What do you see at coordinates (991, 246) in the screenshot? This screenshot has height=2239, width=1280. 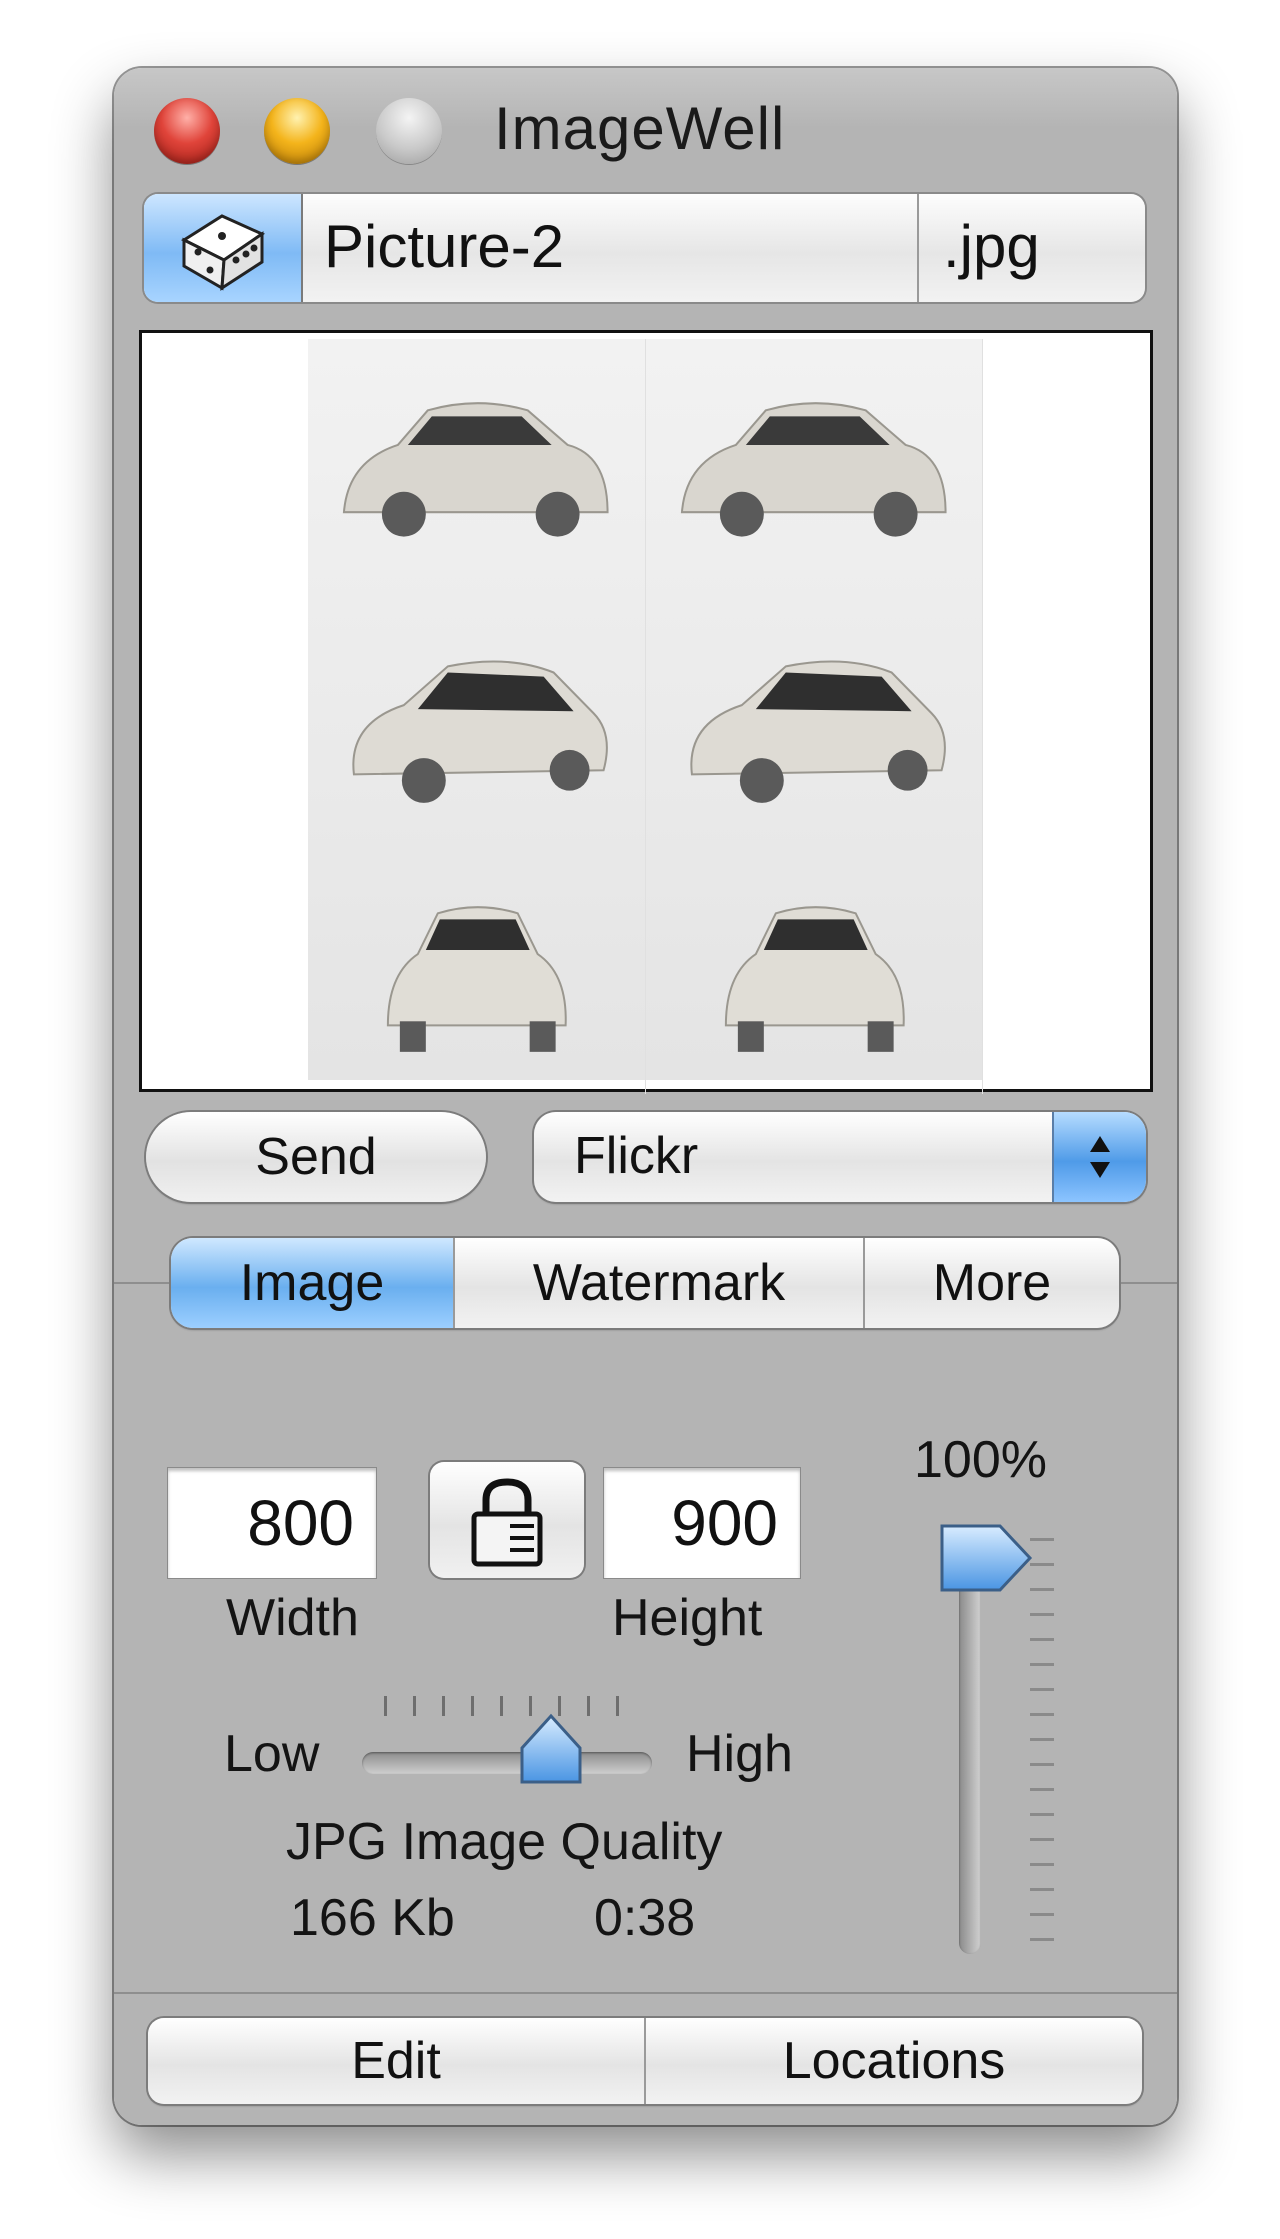 I see `extension-label: .jpg` at bounding box center [991, 246].